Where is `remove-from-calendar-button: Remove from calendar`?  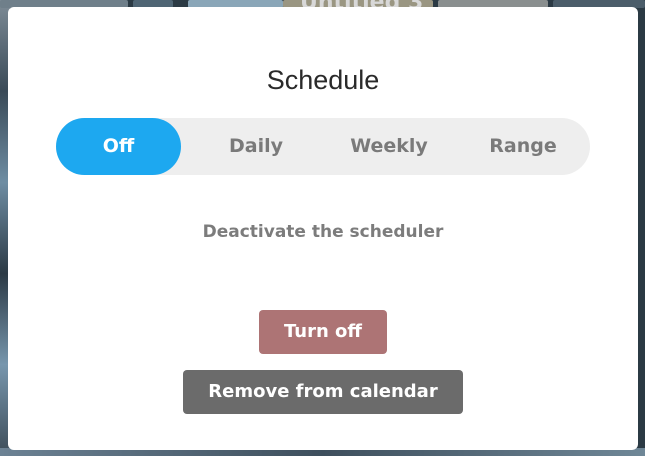
remove-from-calendar-button: Remove from calendar is located at coordinates (323, 392).